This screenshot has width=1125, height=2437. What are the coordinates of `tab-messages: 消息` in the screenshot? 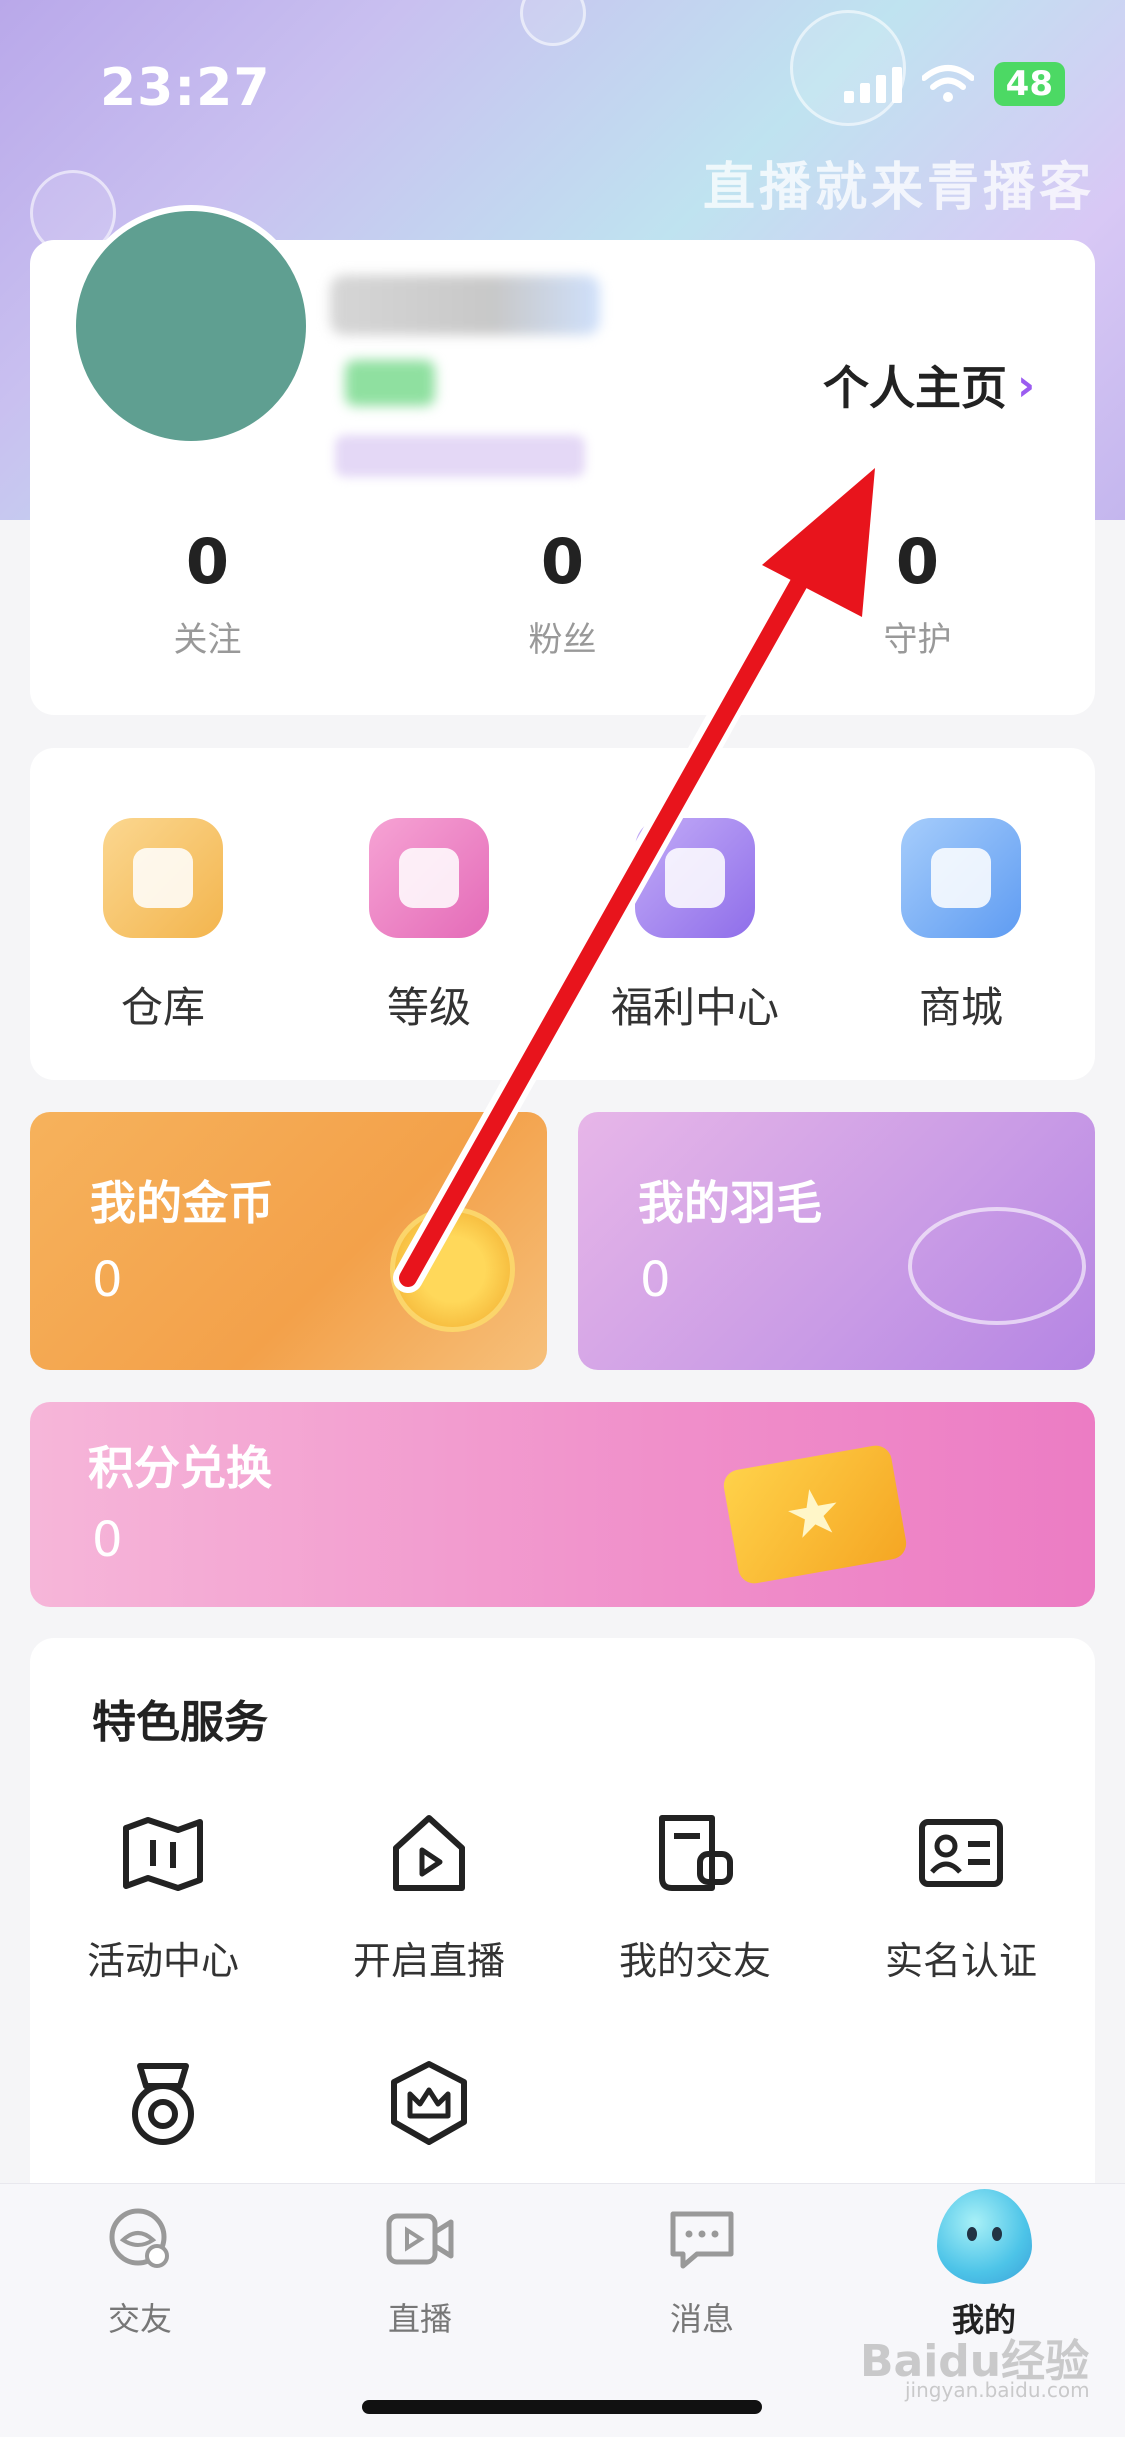 It's located at (702, 2272).